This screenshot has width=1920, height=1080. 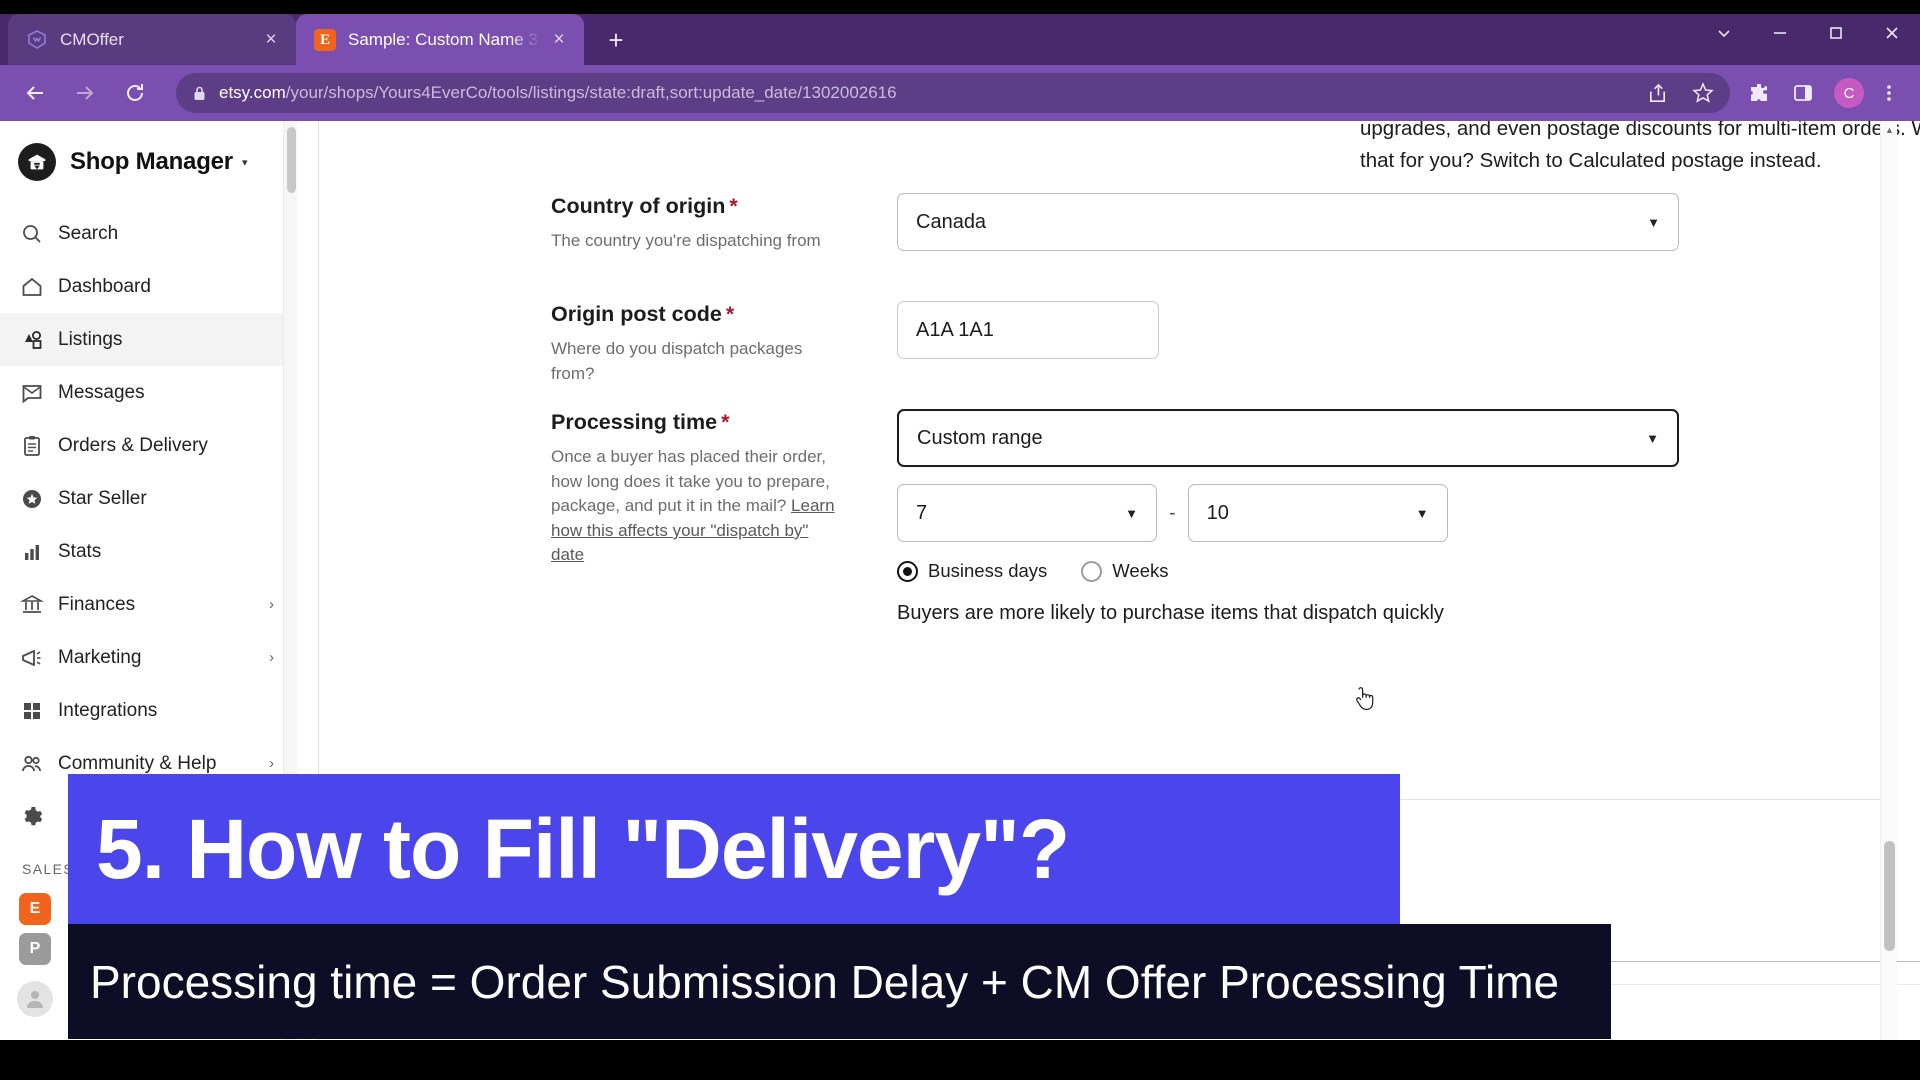 I want to click on field-title-text: Origin post code, so click(x=636, y=314).